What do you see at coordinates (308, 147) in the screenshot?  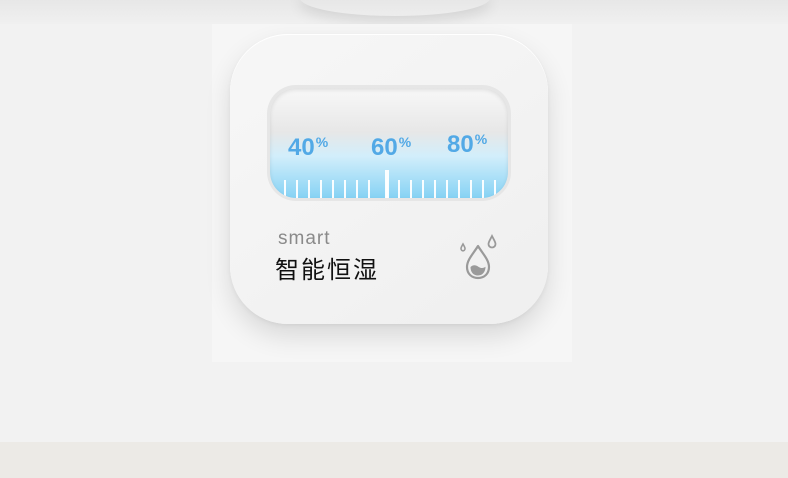 I see `gauge-label-40: 40%` at bounding box center [308, 147].